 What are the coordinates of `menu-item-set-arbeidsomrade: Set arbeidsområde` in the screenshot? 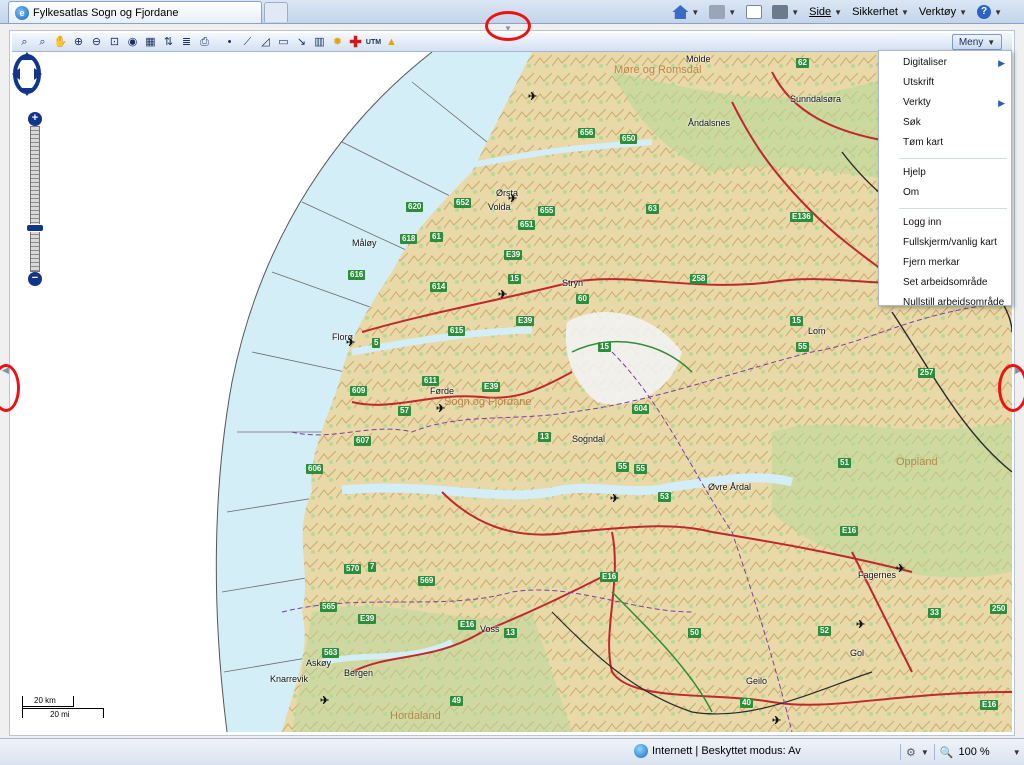 It's located at (945, 283).